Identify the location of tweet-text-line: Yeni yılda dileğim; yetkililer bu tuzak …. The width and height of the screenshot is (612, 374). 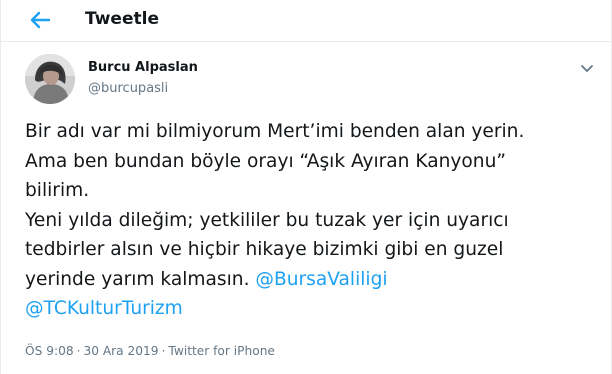
(267, 220).